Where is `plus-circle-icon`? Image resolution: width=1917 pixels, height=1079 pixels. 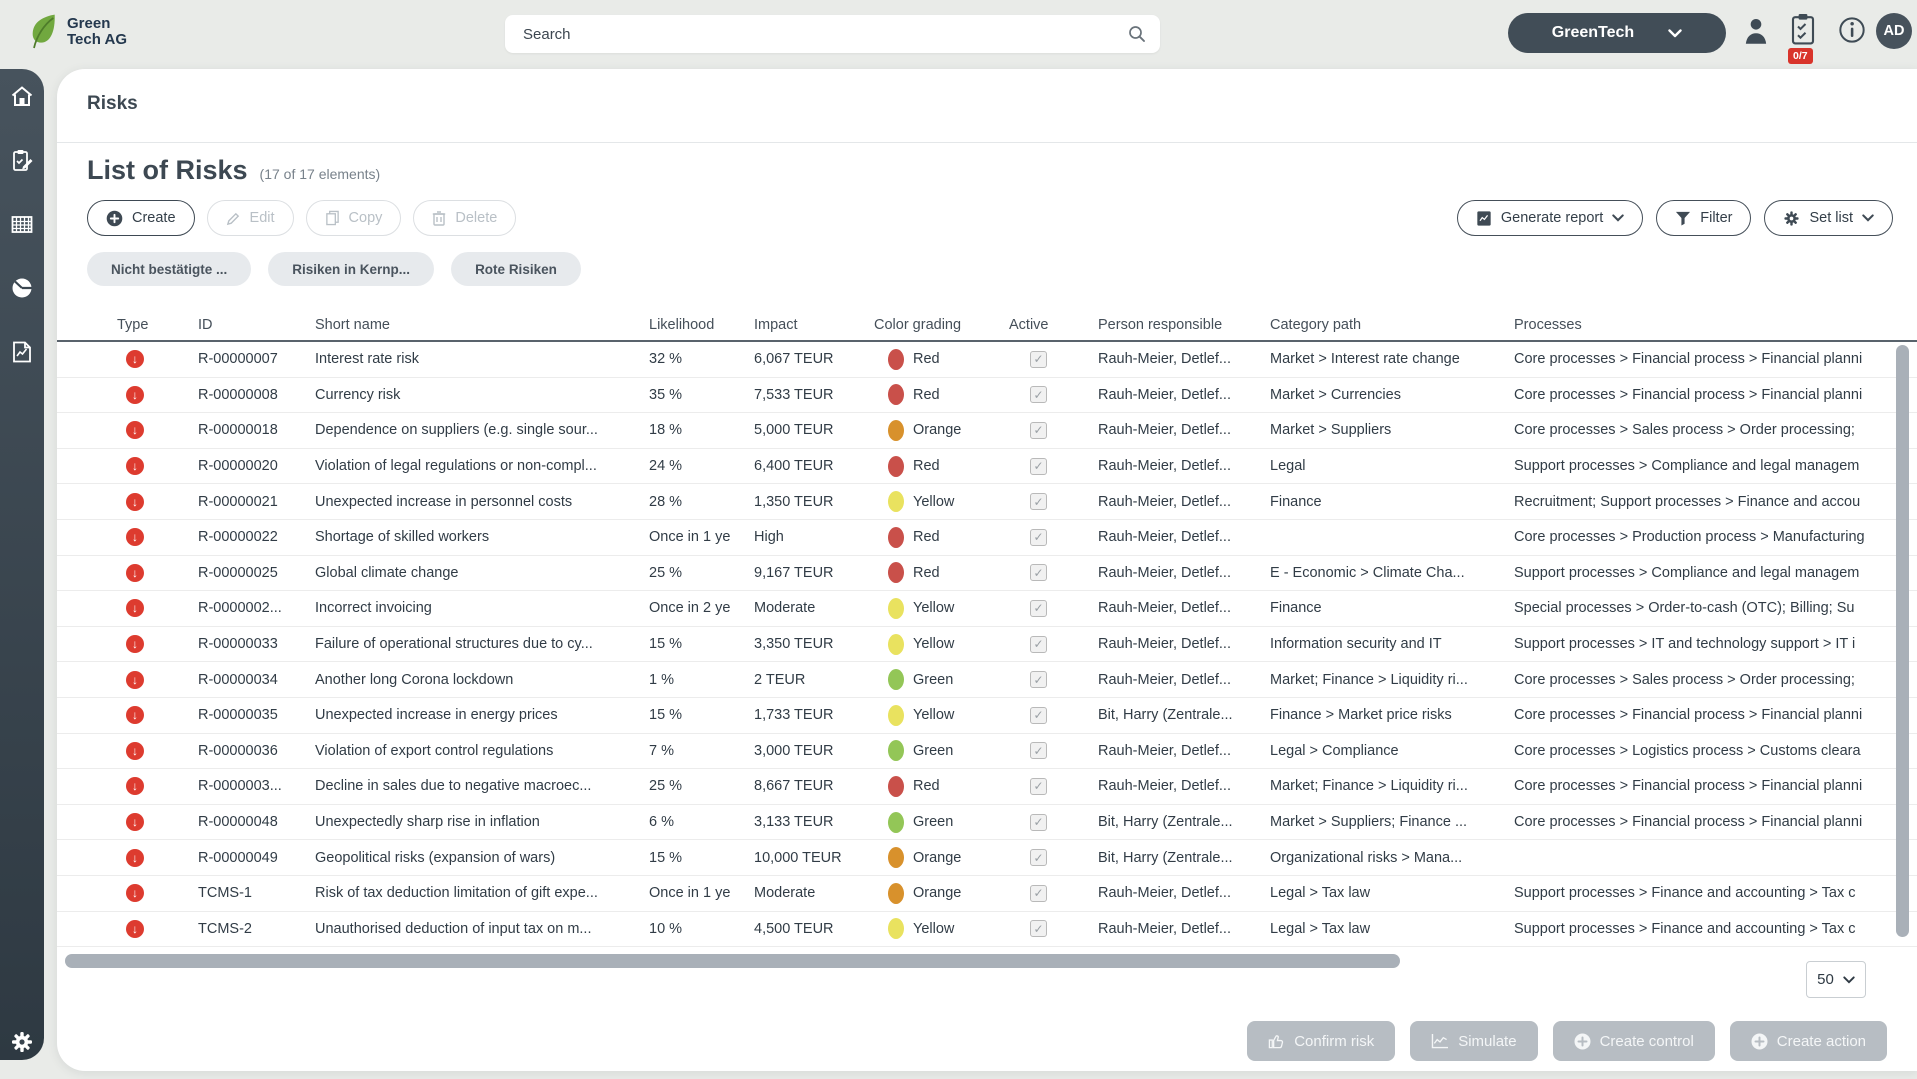 plus-circle-icon is located at coordinates (114, 218).